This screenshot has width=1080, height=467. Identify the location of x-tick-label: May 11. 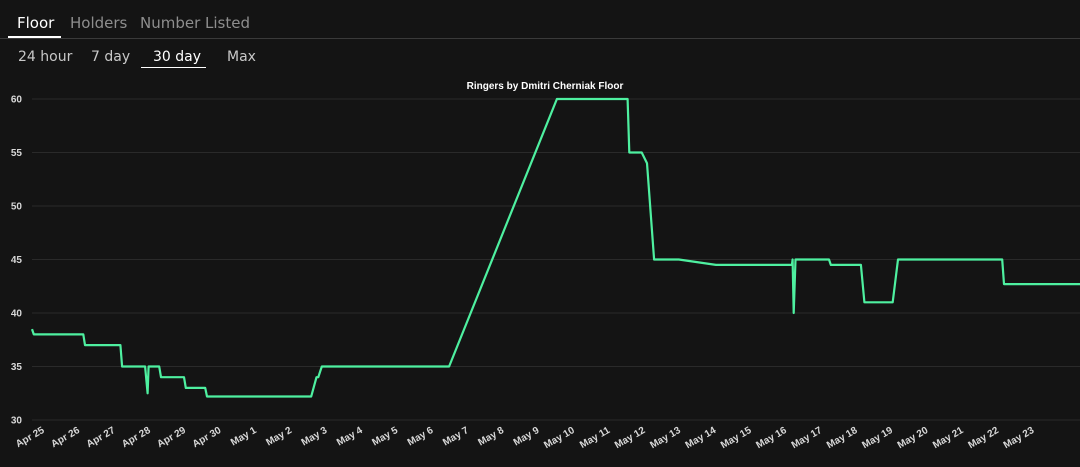
(595, 438).